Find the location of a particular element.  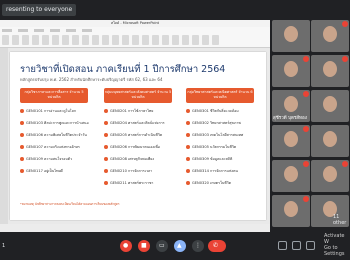

chat-button is located at coordinates (310, 245).